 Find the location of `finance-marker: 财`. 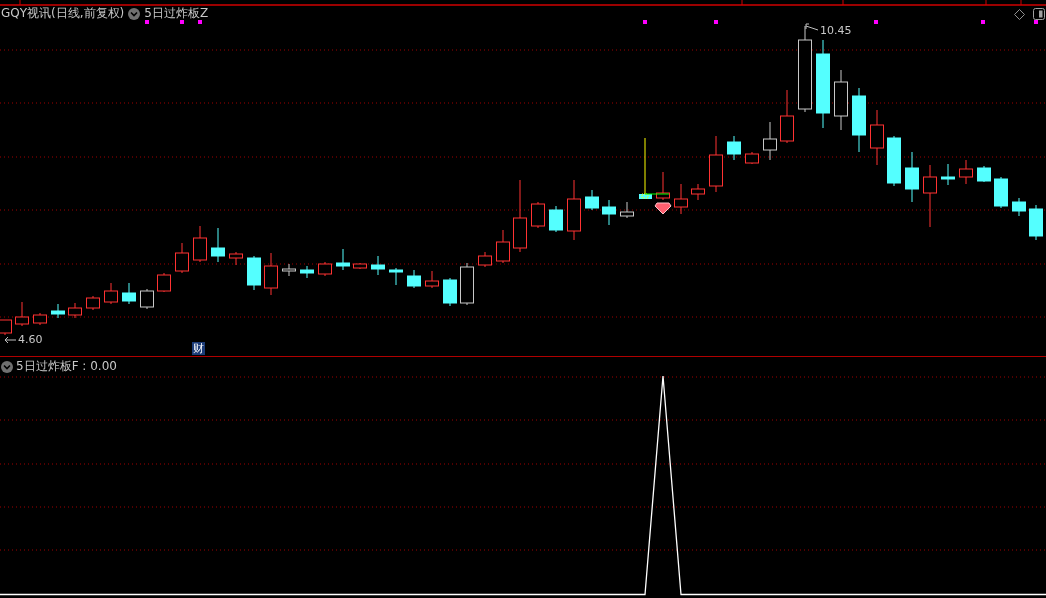

finance-marker: 财 is located at coordinates (198, 348).